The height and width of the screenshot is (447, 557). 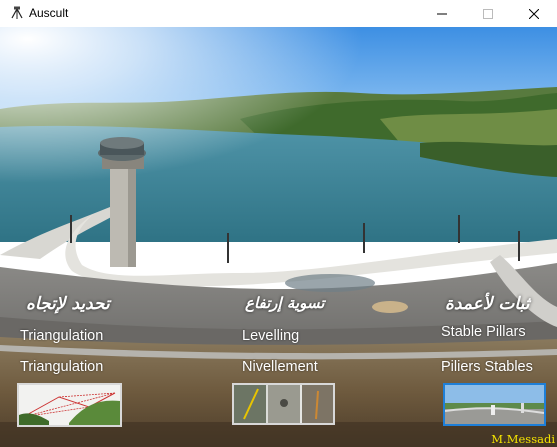 What do you see at coordinates (17, 12) in the screenshot?
I see `app-icon` at bounding box center [17, 12].